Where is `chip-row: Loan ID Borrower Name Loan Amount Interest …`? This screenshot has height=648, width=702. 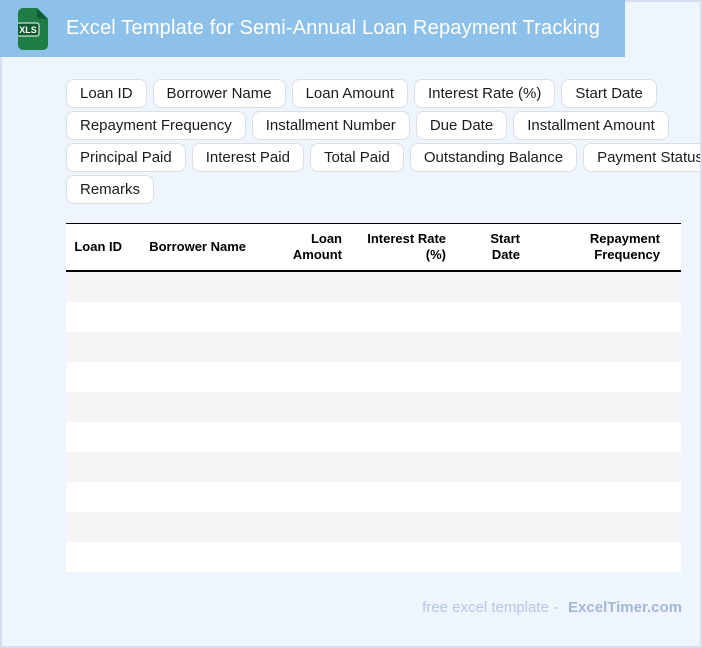 chip-row: Loan ID Borrower Name Loan Amount Interest … is located at coordinates (376, 93).